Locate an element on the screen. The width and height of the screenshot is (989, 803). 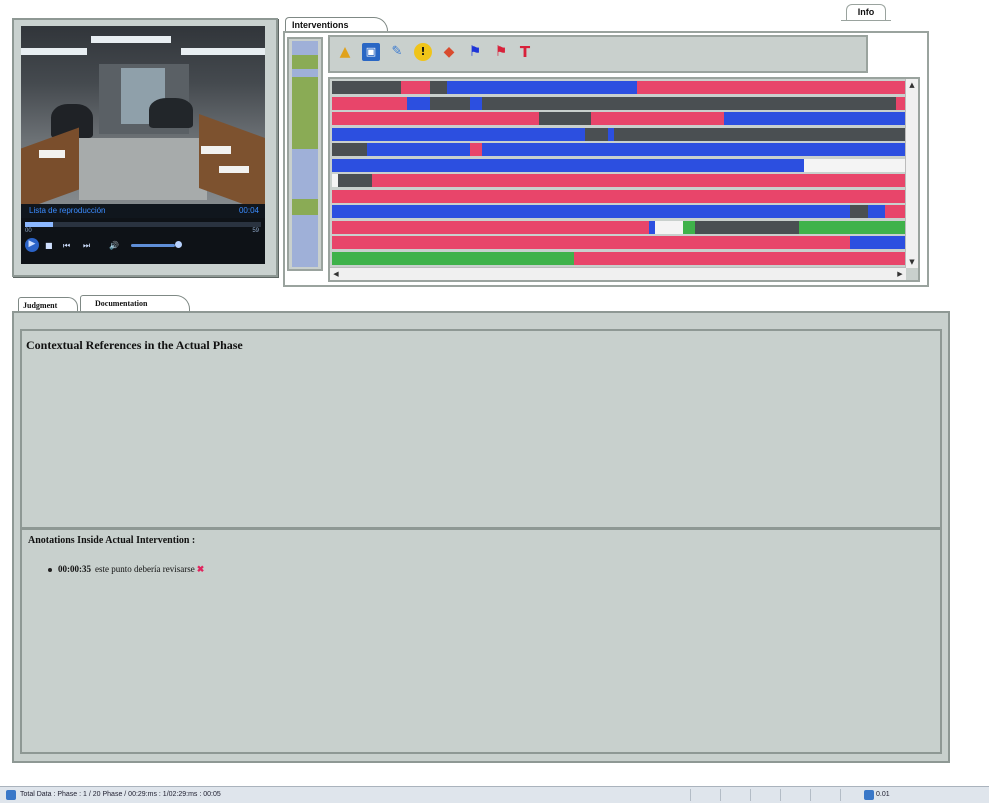
annotation-time: 00:00:35 is located at coordinates (74, 569).